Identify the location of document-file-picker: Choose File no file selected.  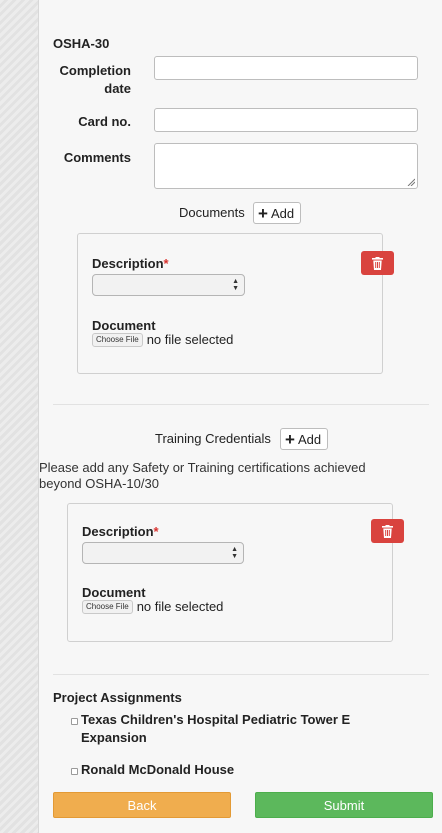
(162, 339).